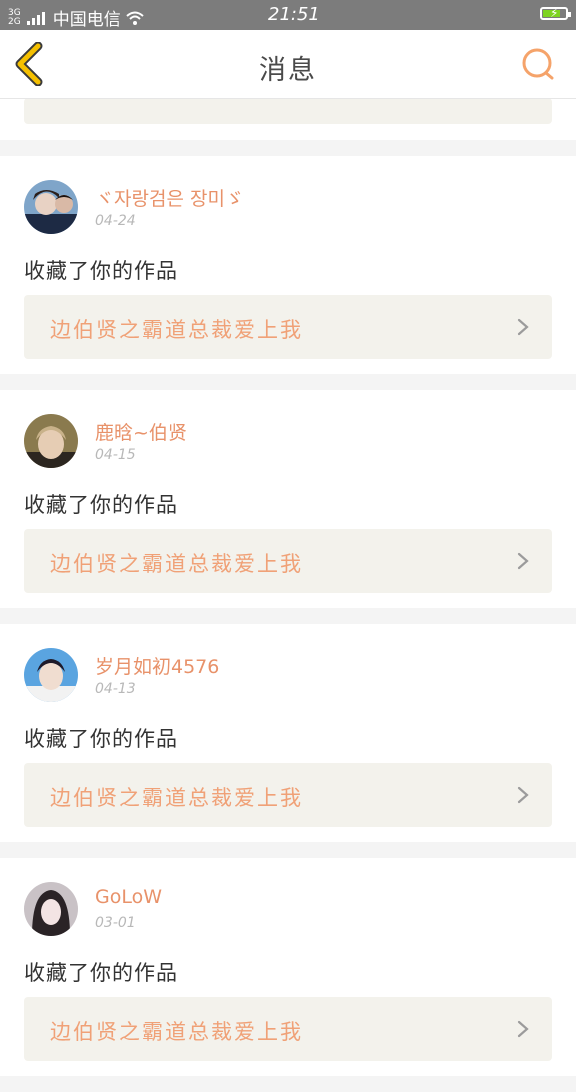  I want to click on message-date: 04-15, so click(115, 455).